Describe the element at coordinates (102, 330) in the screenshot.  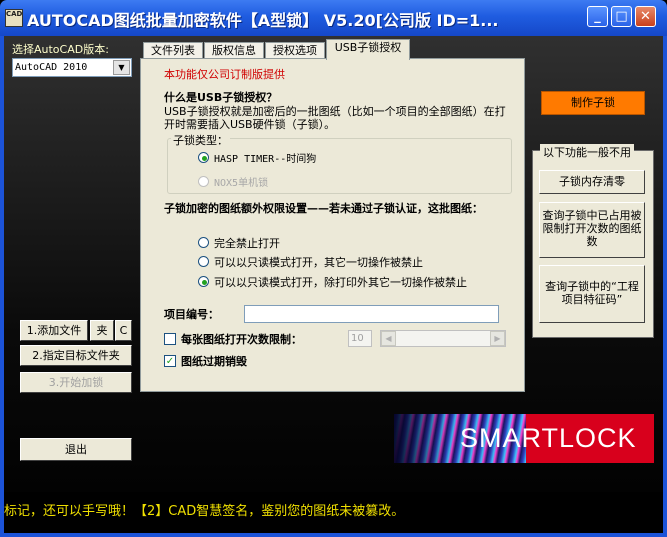
I see `add-folder-button: 夹` at that location.